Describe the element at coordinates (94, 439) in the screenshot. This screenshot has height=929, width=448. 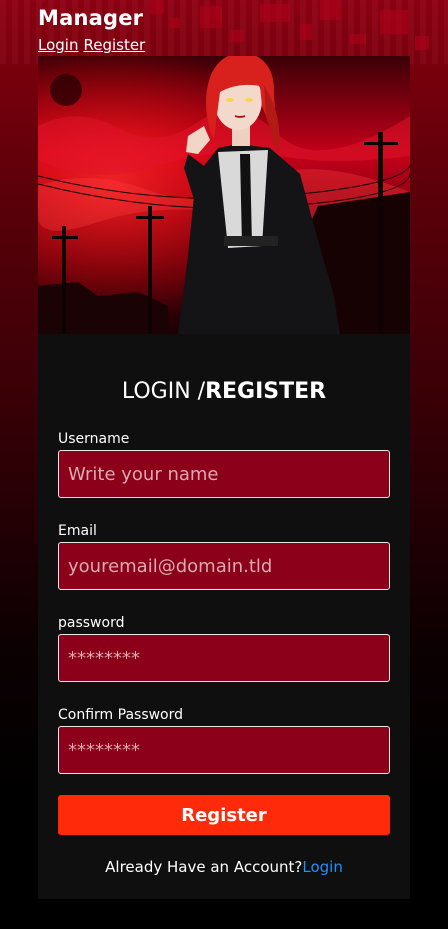
I see `username-label: Username` at that location.